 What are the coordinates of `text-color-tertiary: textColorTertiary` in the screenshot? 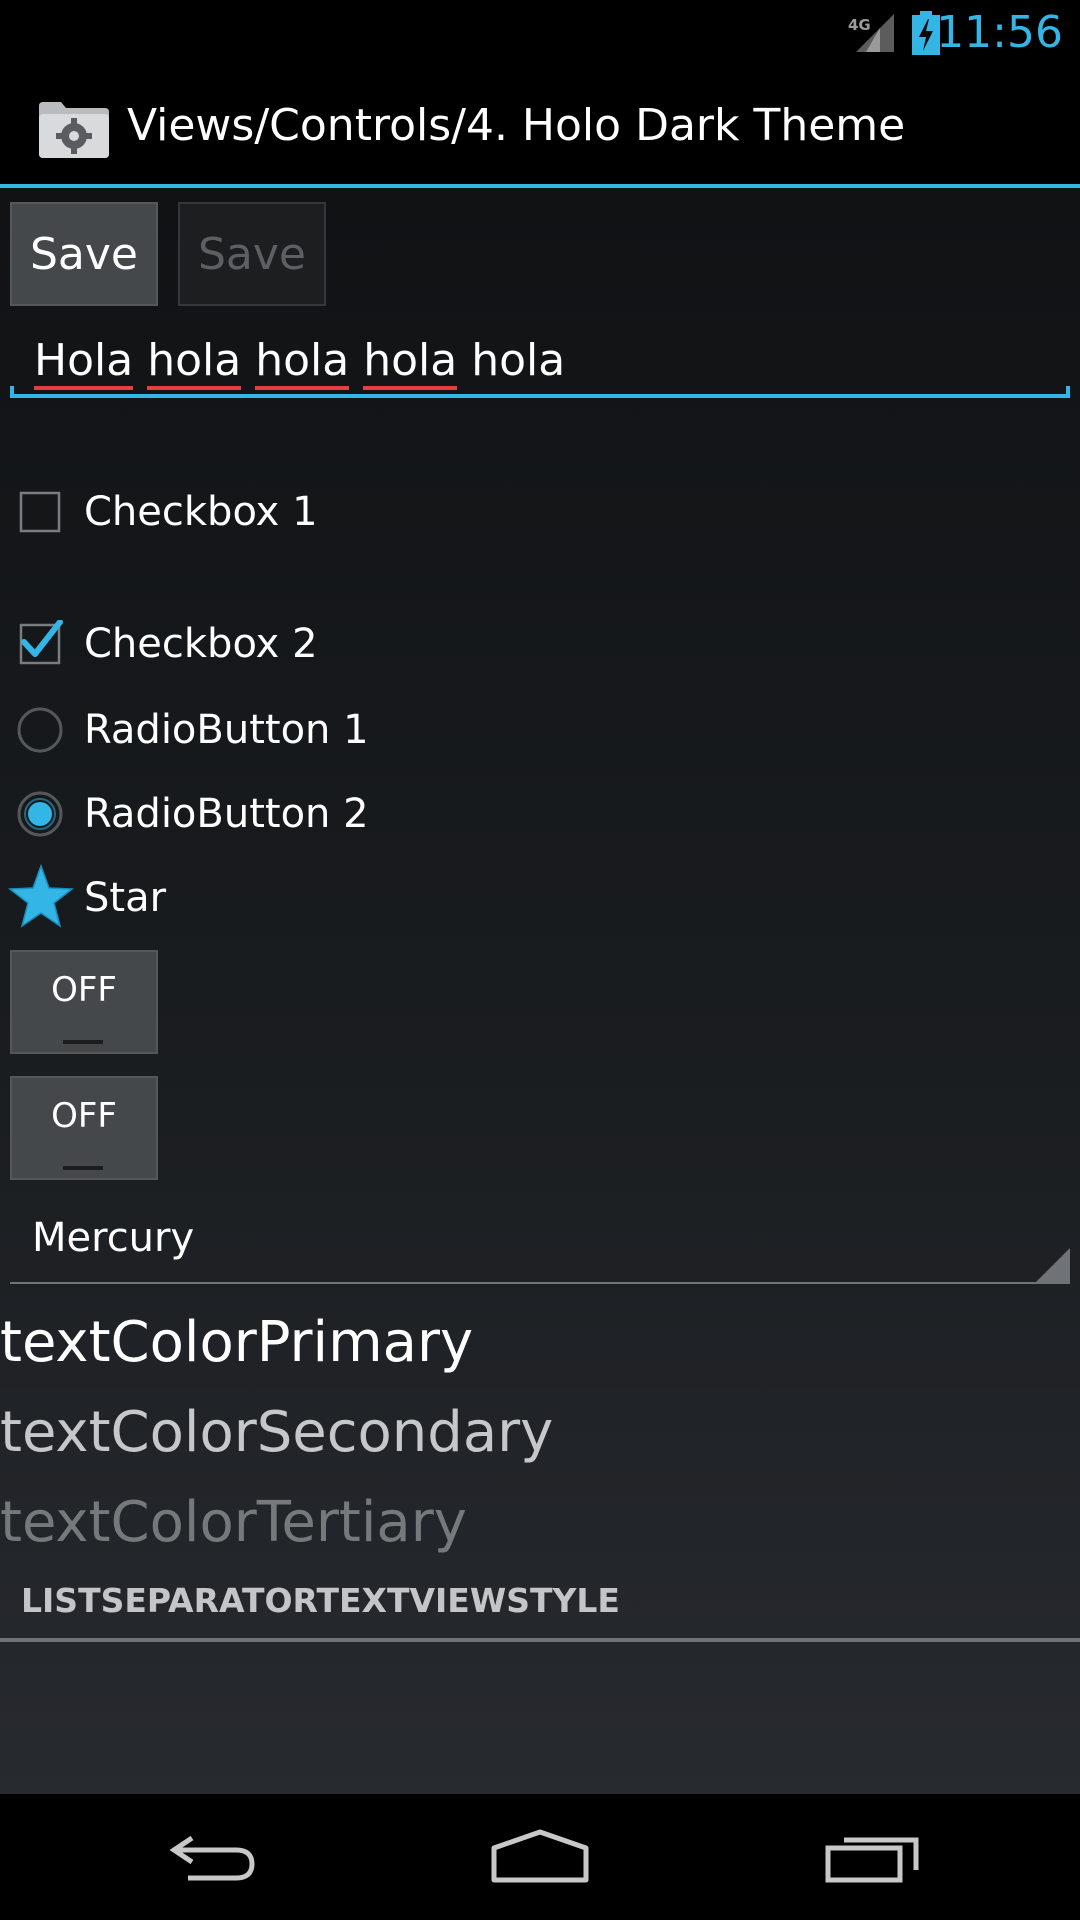 It's located at (233, 1522).